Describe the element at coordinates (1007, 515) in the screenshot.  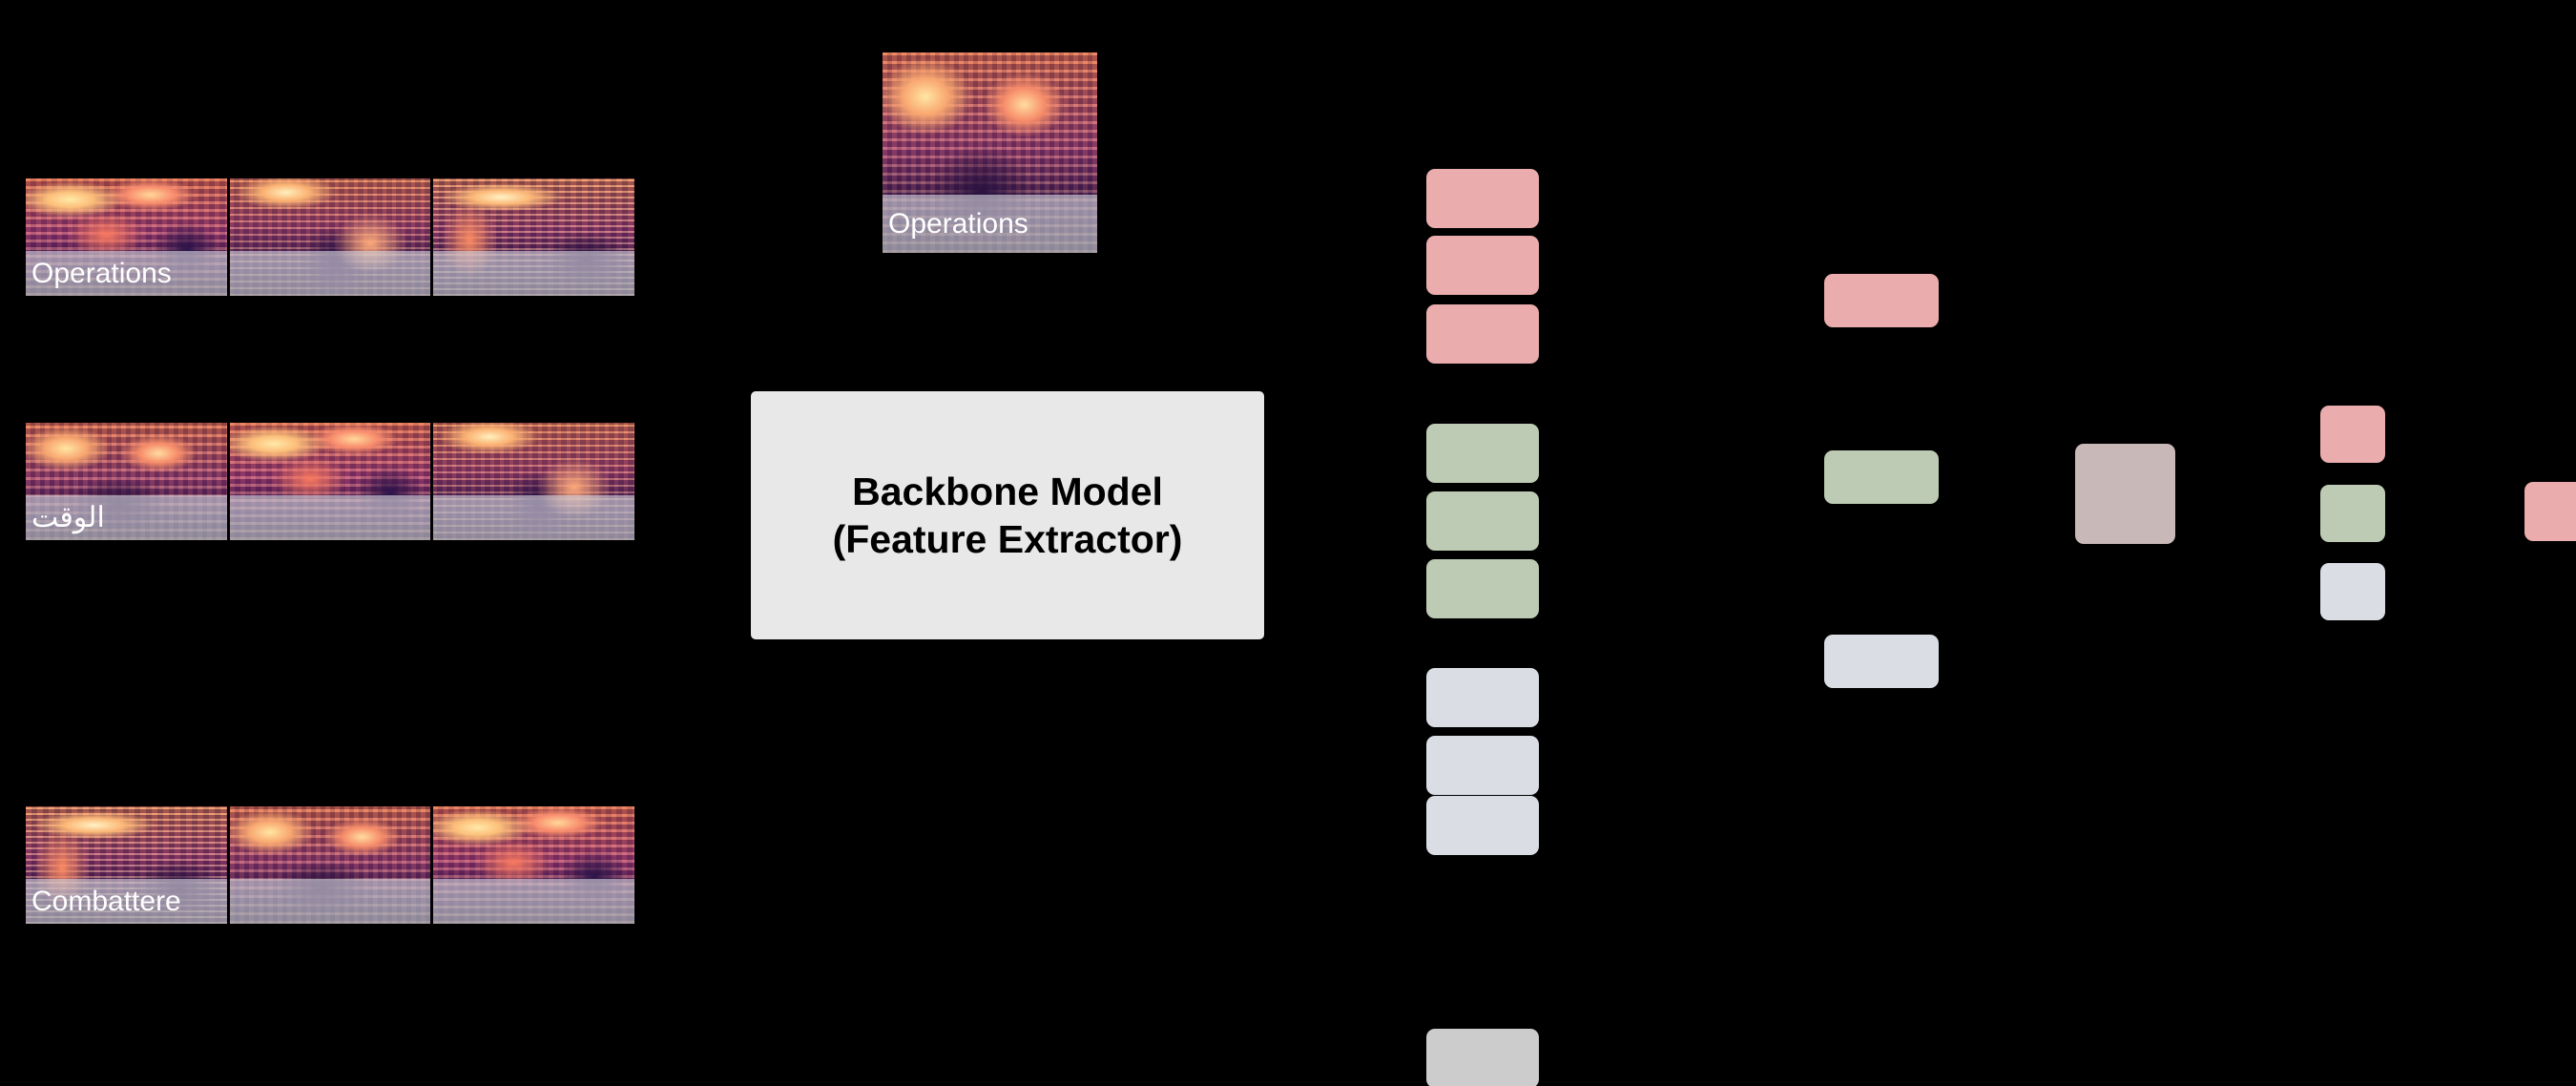
I see `backbone-model-box: Backbone Model (Feature Extractor)` at that location.